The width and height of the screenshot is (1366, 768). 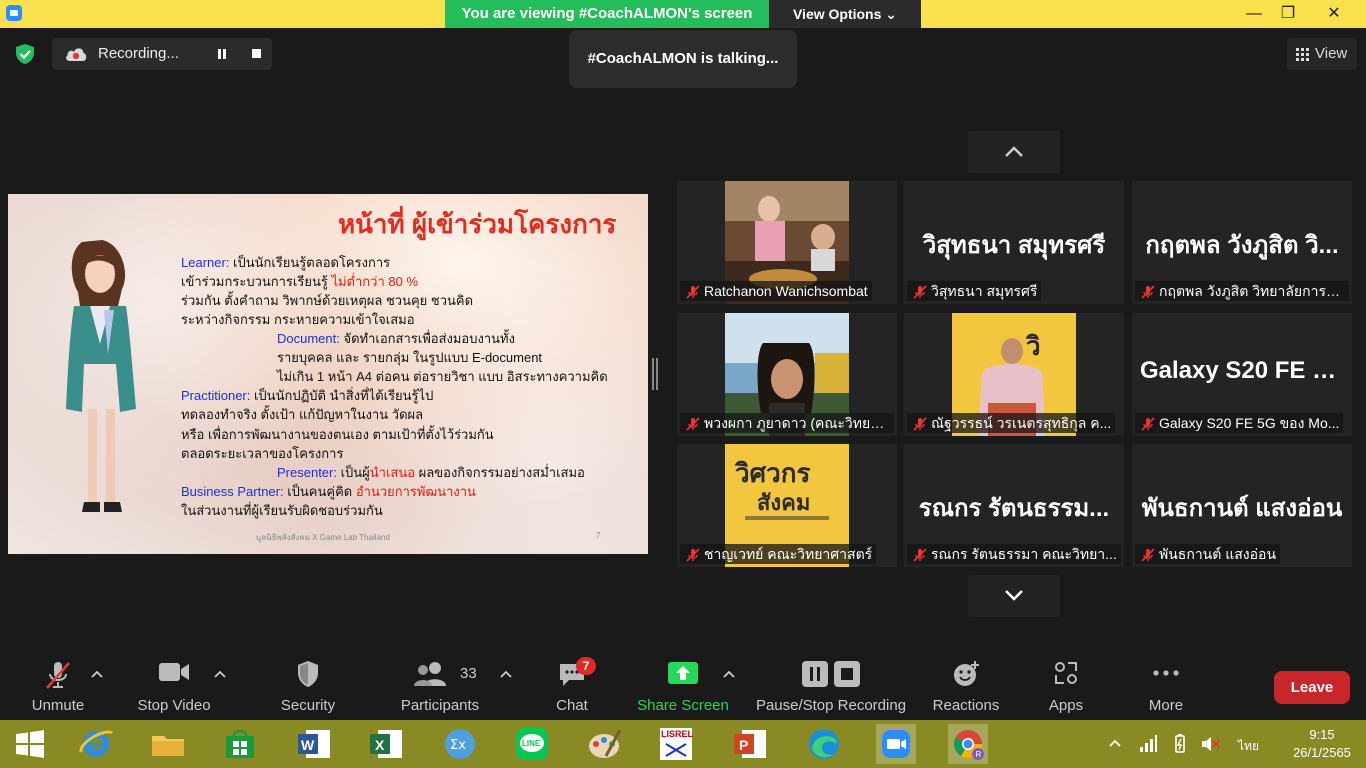 What do you see at coordinates (787, 505) in the screenshot?
I see `participant-tile: วิศวกร สังคม ชาญเวทย์ คณะวิทยาศาสตร์` at bounding box center [787, 505].